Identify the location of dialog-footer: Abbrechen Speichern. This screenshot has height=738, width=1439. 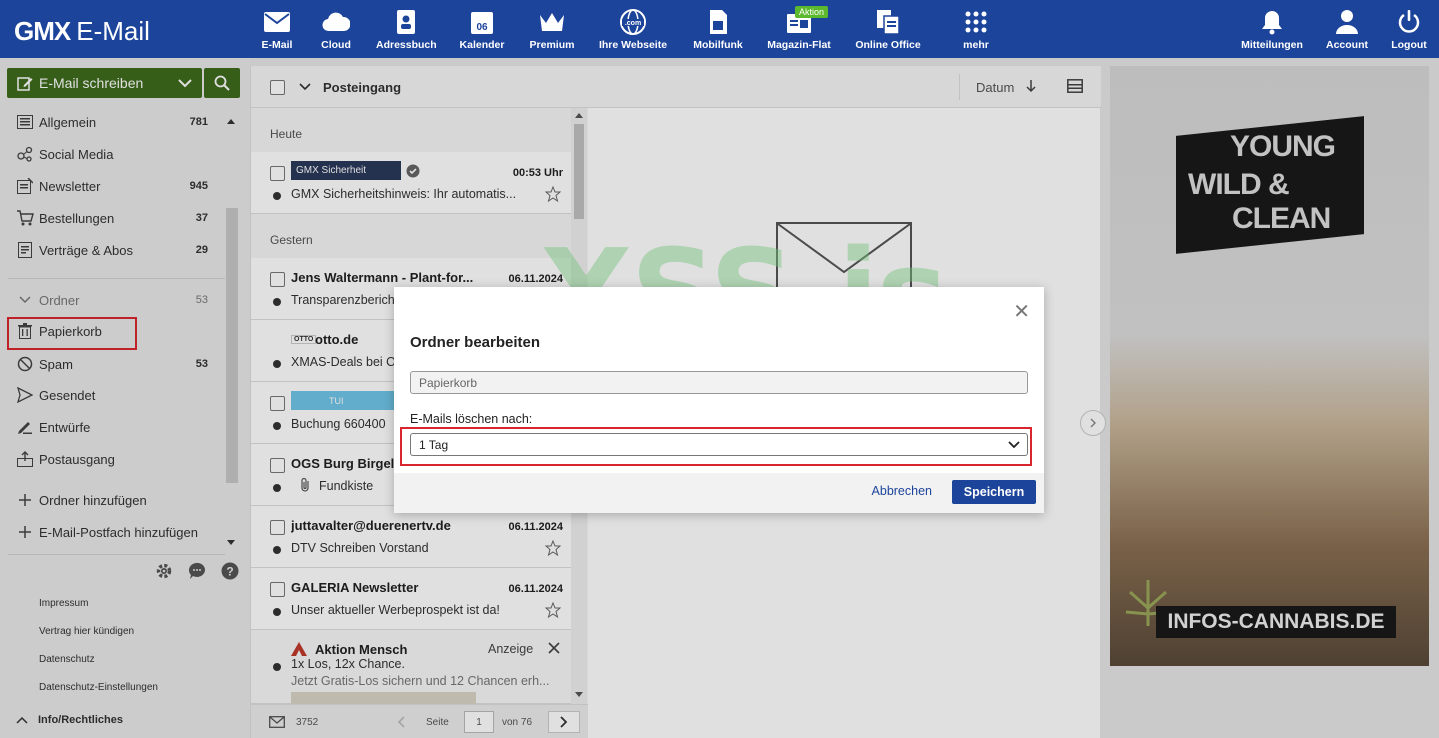
(719, 493).